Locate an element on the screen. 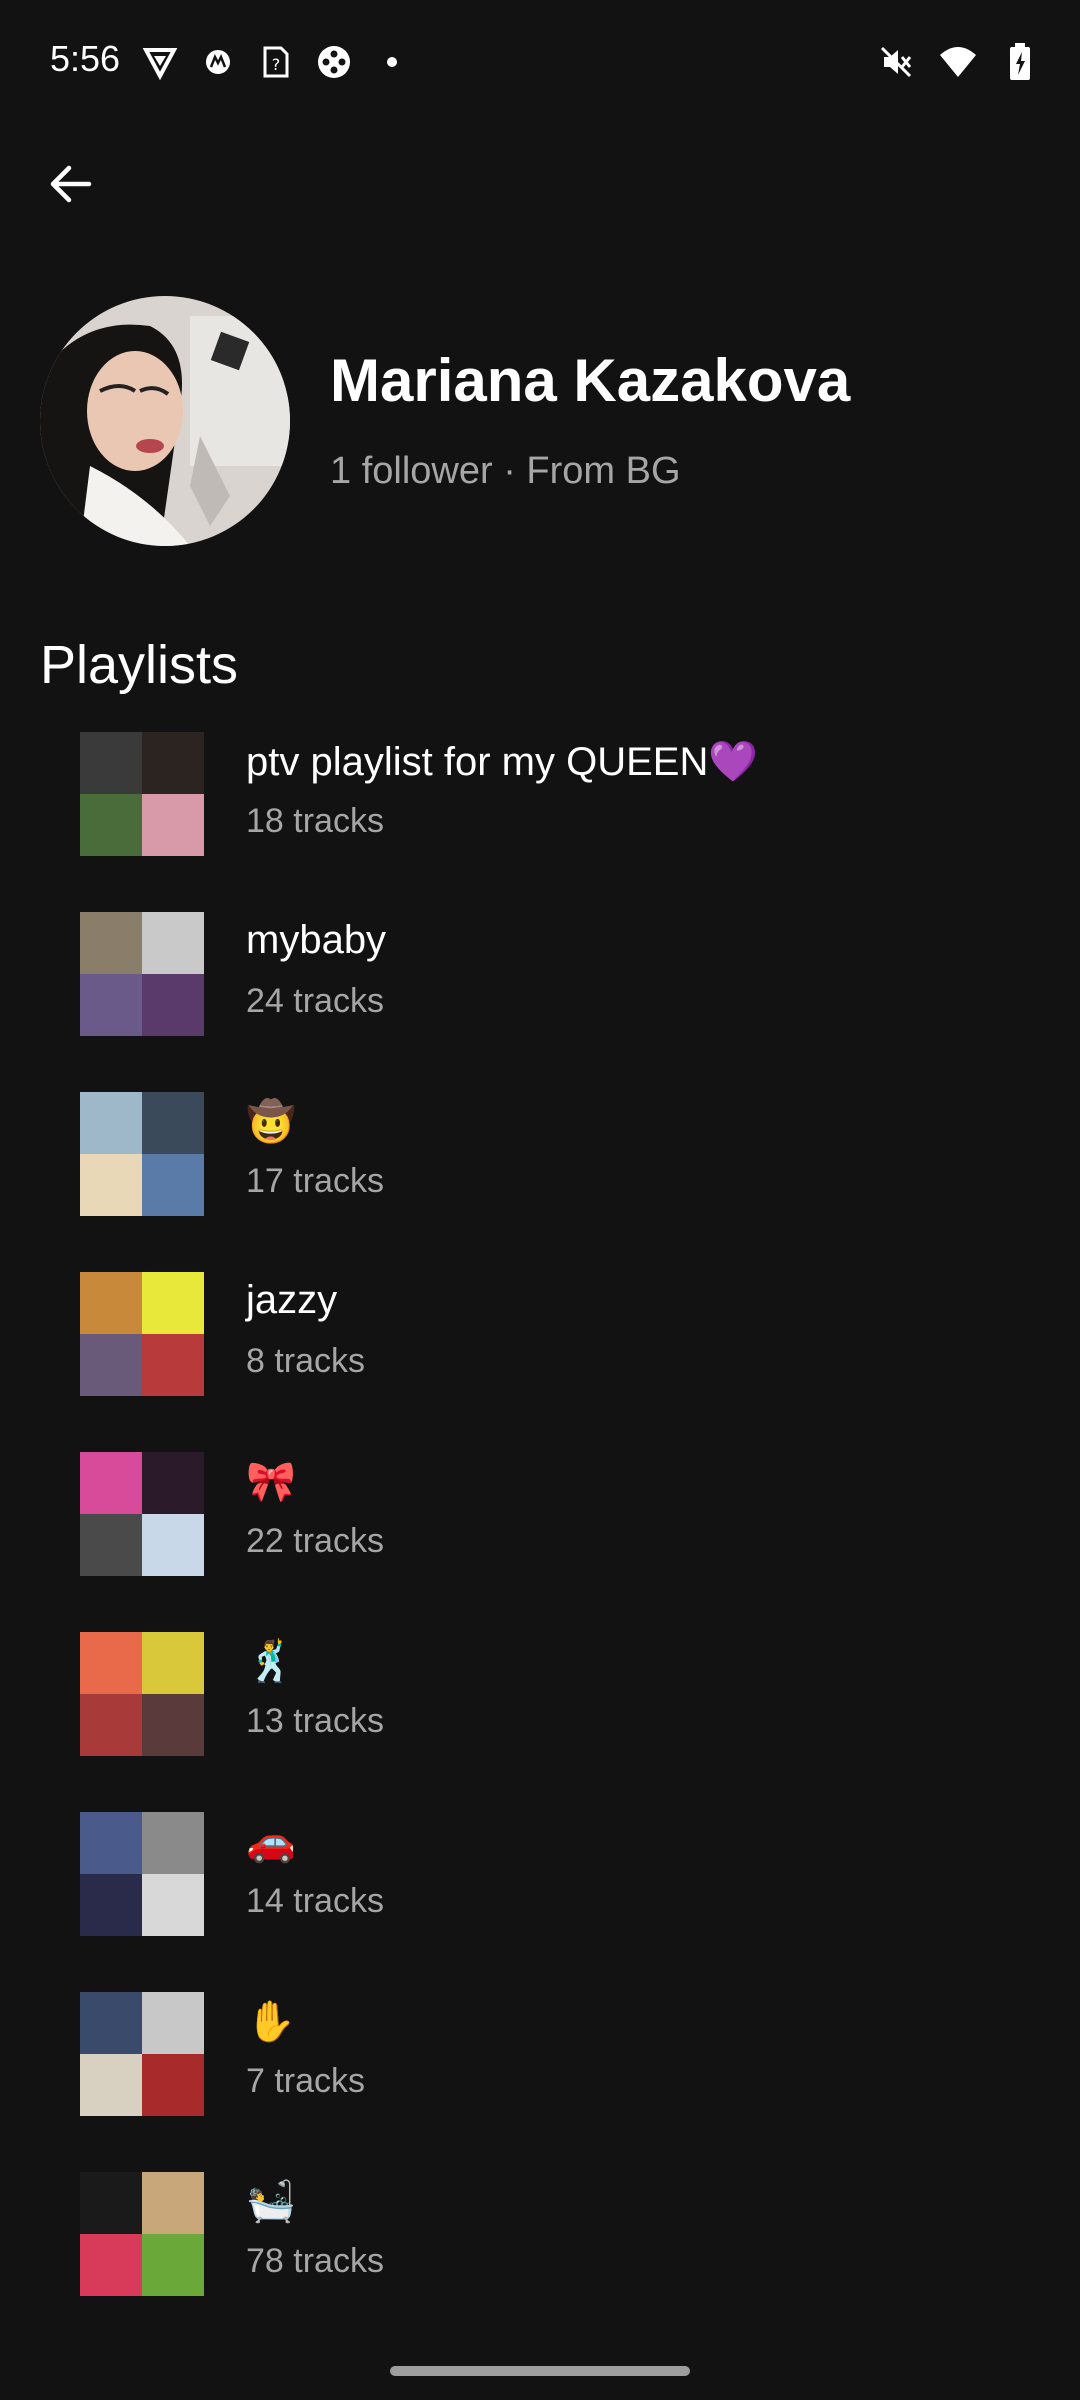 The width and height of the screenshot is (1080, 2400). wifi-icon is located at coordinates (958, 62).